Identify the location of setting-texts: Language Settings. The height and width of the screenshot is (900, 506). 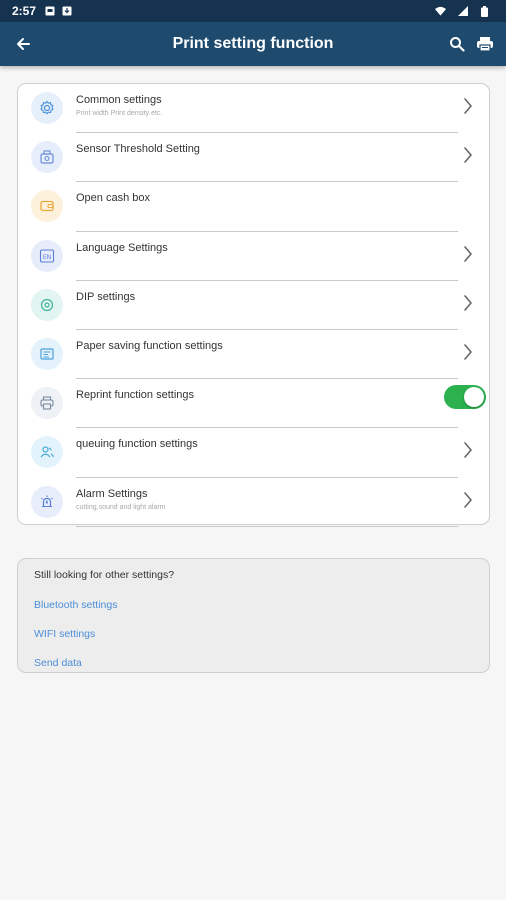
(262, 248).